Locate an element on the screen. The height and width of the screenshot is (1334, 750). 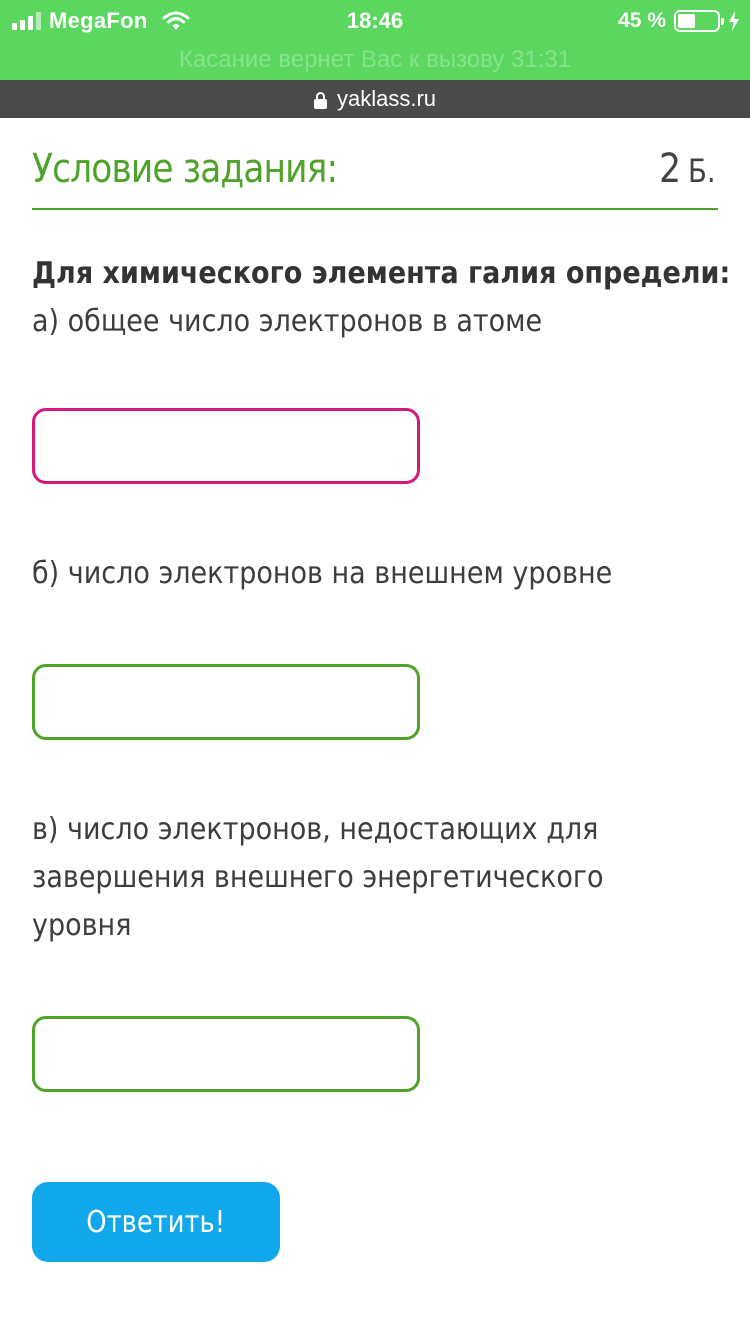
answer-c-input is located at coordinates (226, 1054).